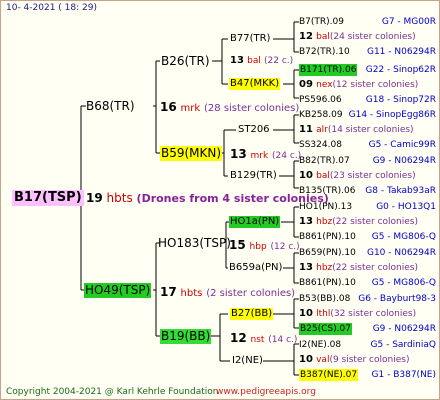 The height and width of the screenshot is (400, 440). What do you see at coordinates (306, 129) in the screenshot?
I see `gen4-num: 11` at bounding box center [306, 129].